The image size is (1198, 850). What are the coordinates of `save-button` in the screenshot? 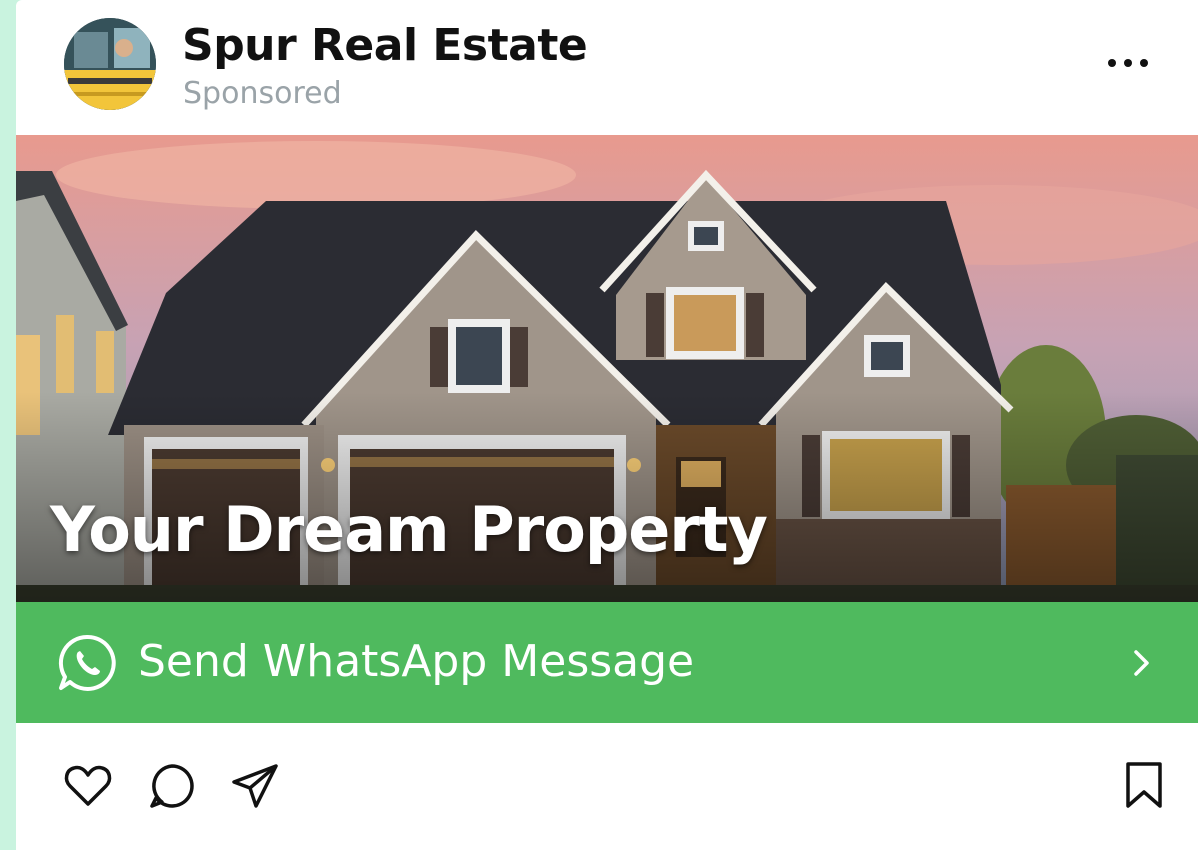 It's located at (1144, 786).